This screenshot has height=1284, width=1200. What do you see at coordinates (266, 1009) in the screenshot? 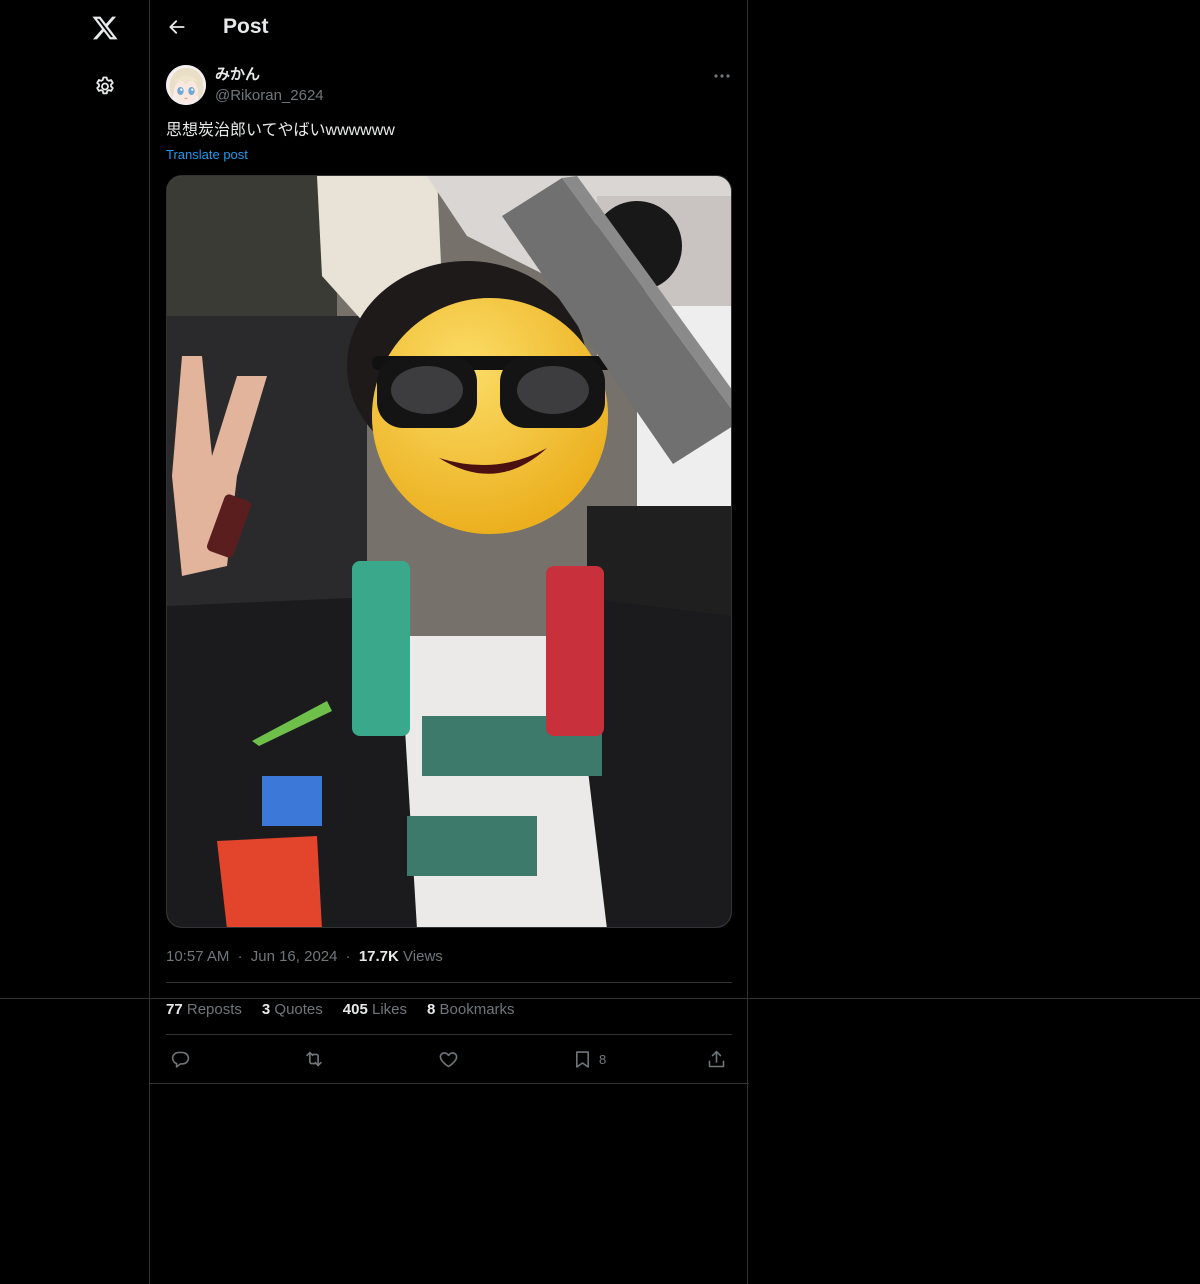
I see `quotes-count: 3` at bounding box center [266, 1009].